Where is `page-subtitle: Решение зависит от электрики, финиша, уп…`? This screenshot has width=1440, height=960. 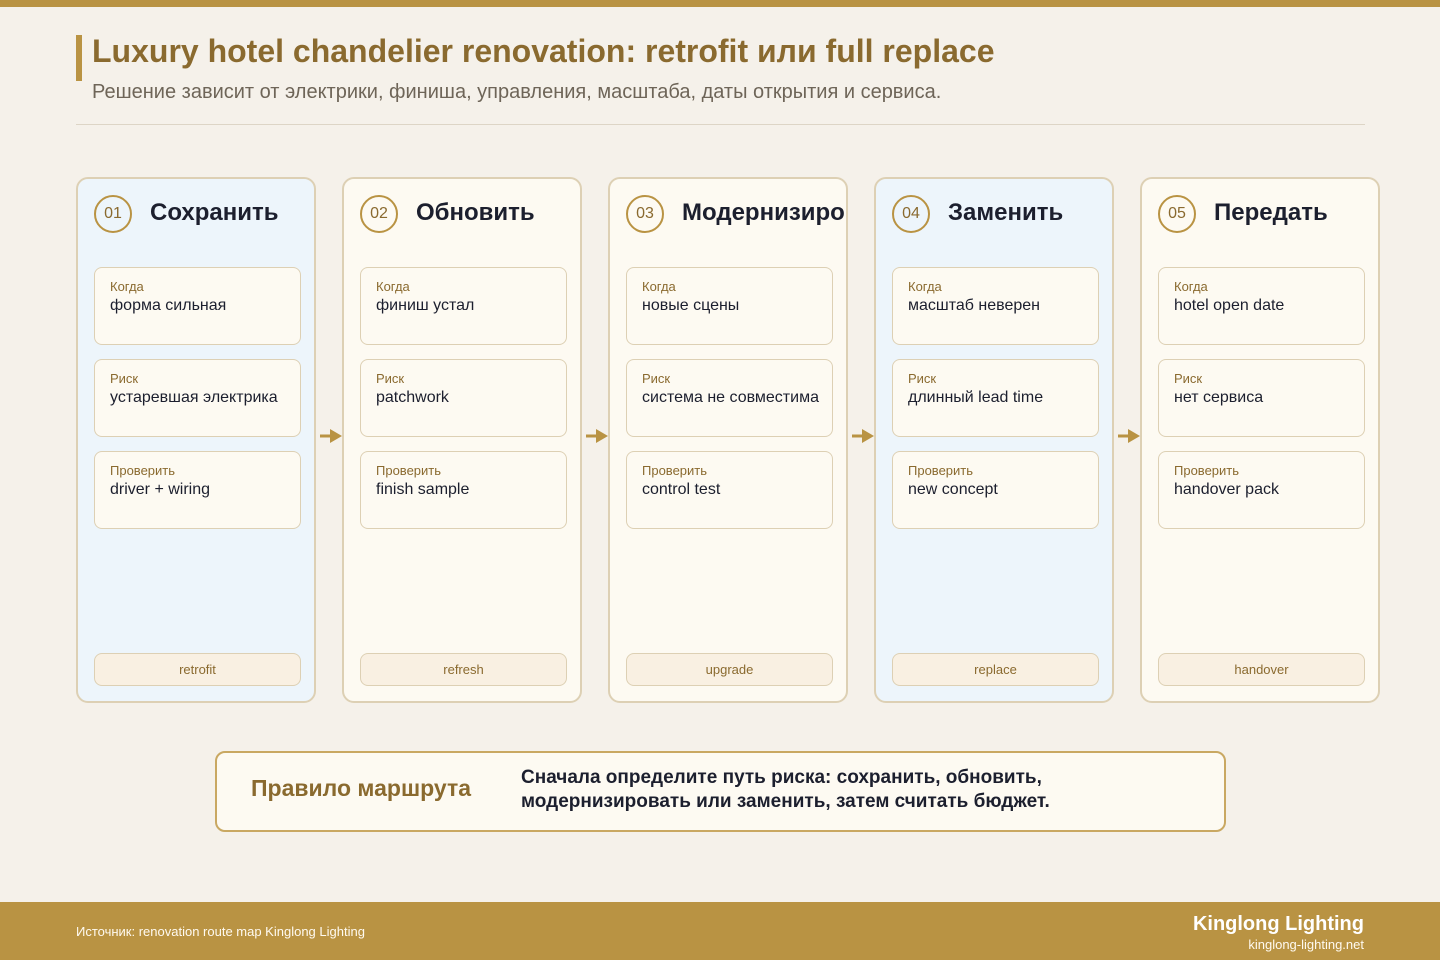 page-subtitle: Решение зависит от электрики, финиша, уп… is located at coordinates (517, 92).